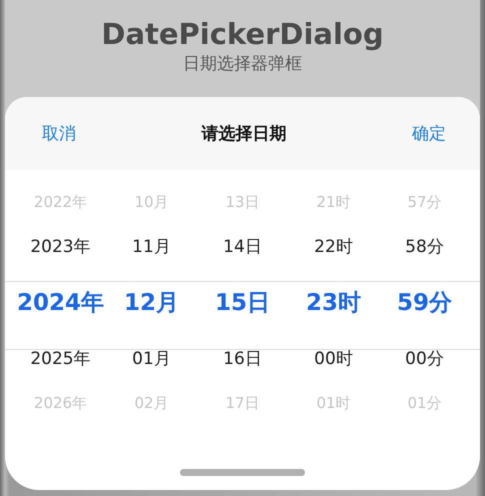 The height and width of the screenshot is (496, 485). Describe the element at coordinates (151, 358) in the screenshot. I see `picker-option: 01月` at that location.